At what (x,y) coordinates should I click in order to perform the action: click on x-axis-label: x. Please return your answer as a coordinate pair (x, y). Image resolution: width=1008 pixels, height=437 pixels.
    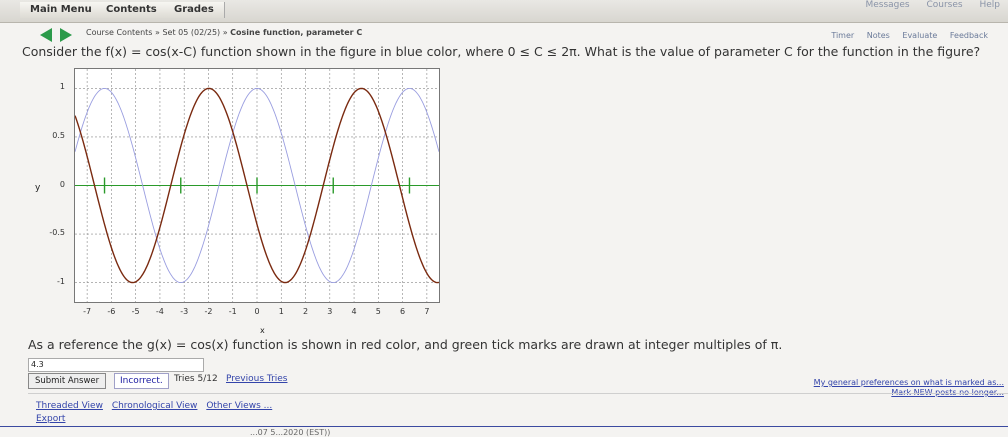
    Looking at the image, I should click on (262, 330).